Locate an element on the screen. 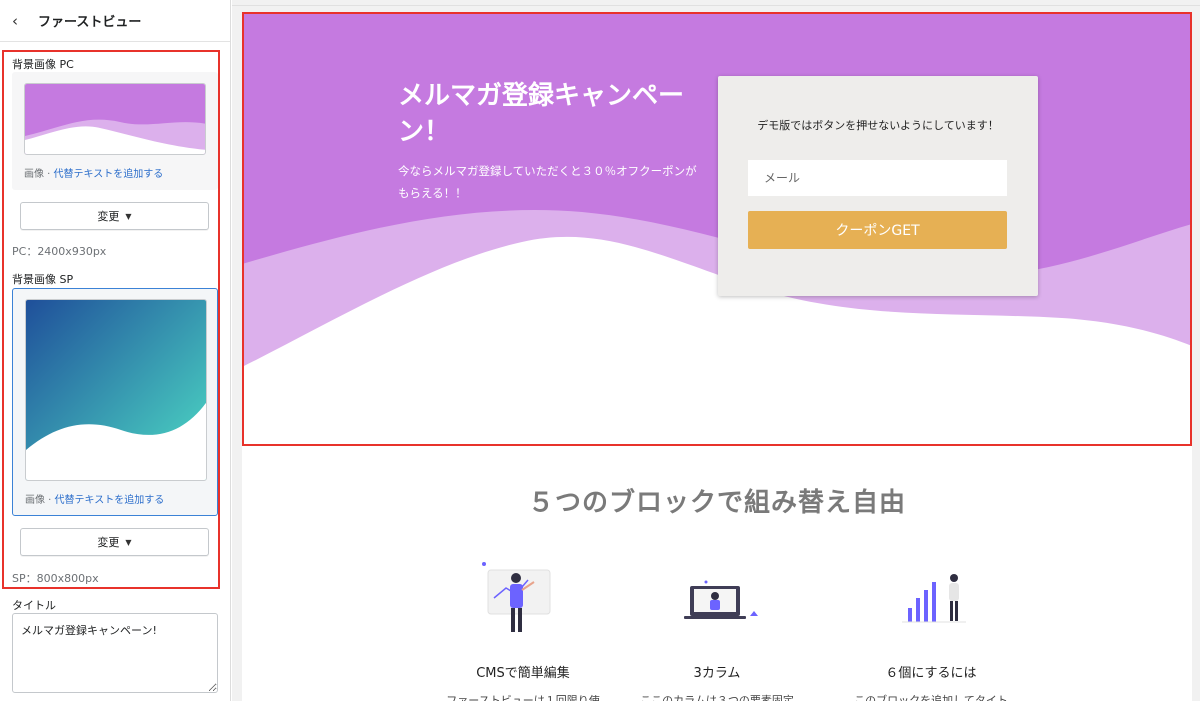 This screenshot has width=1200, height=701. title-field-label: タイトル is located at coordinates (34, 605).